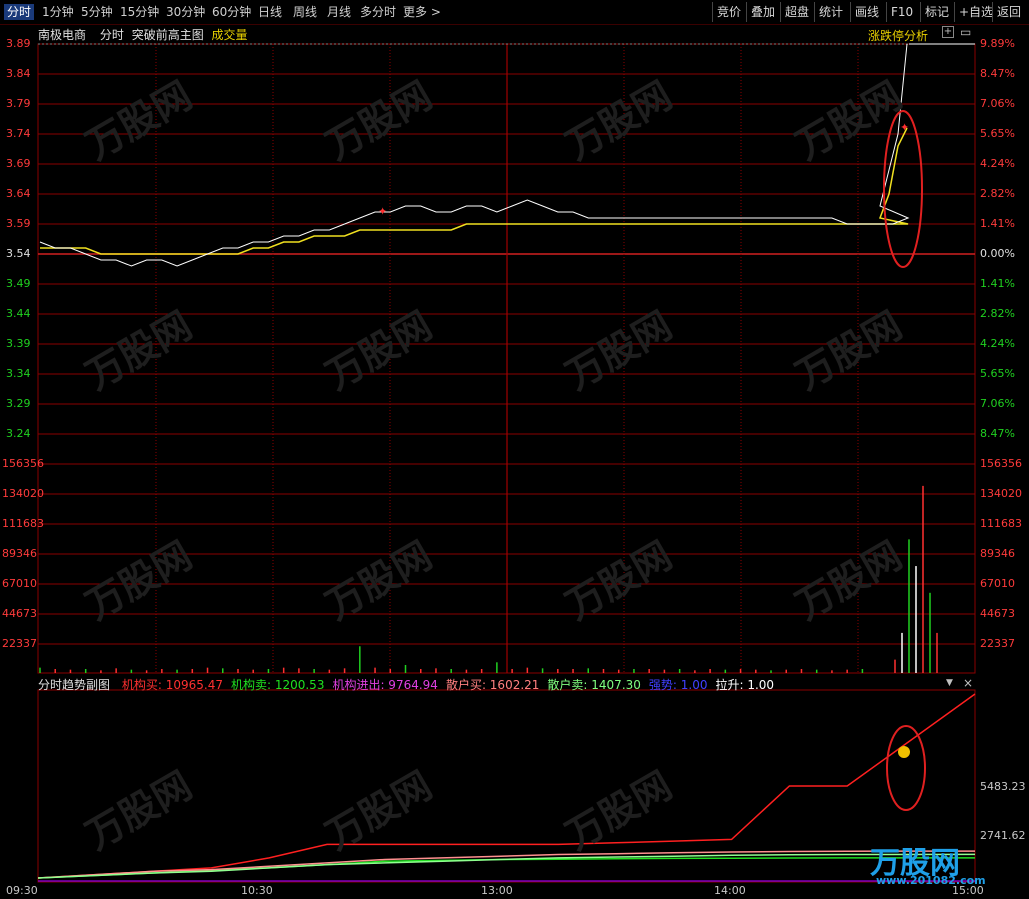  Describe the element at coordinates (594, 685) in the screenshot. I see `indicator-item: 散户卖: 1407.30` at that location.